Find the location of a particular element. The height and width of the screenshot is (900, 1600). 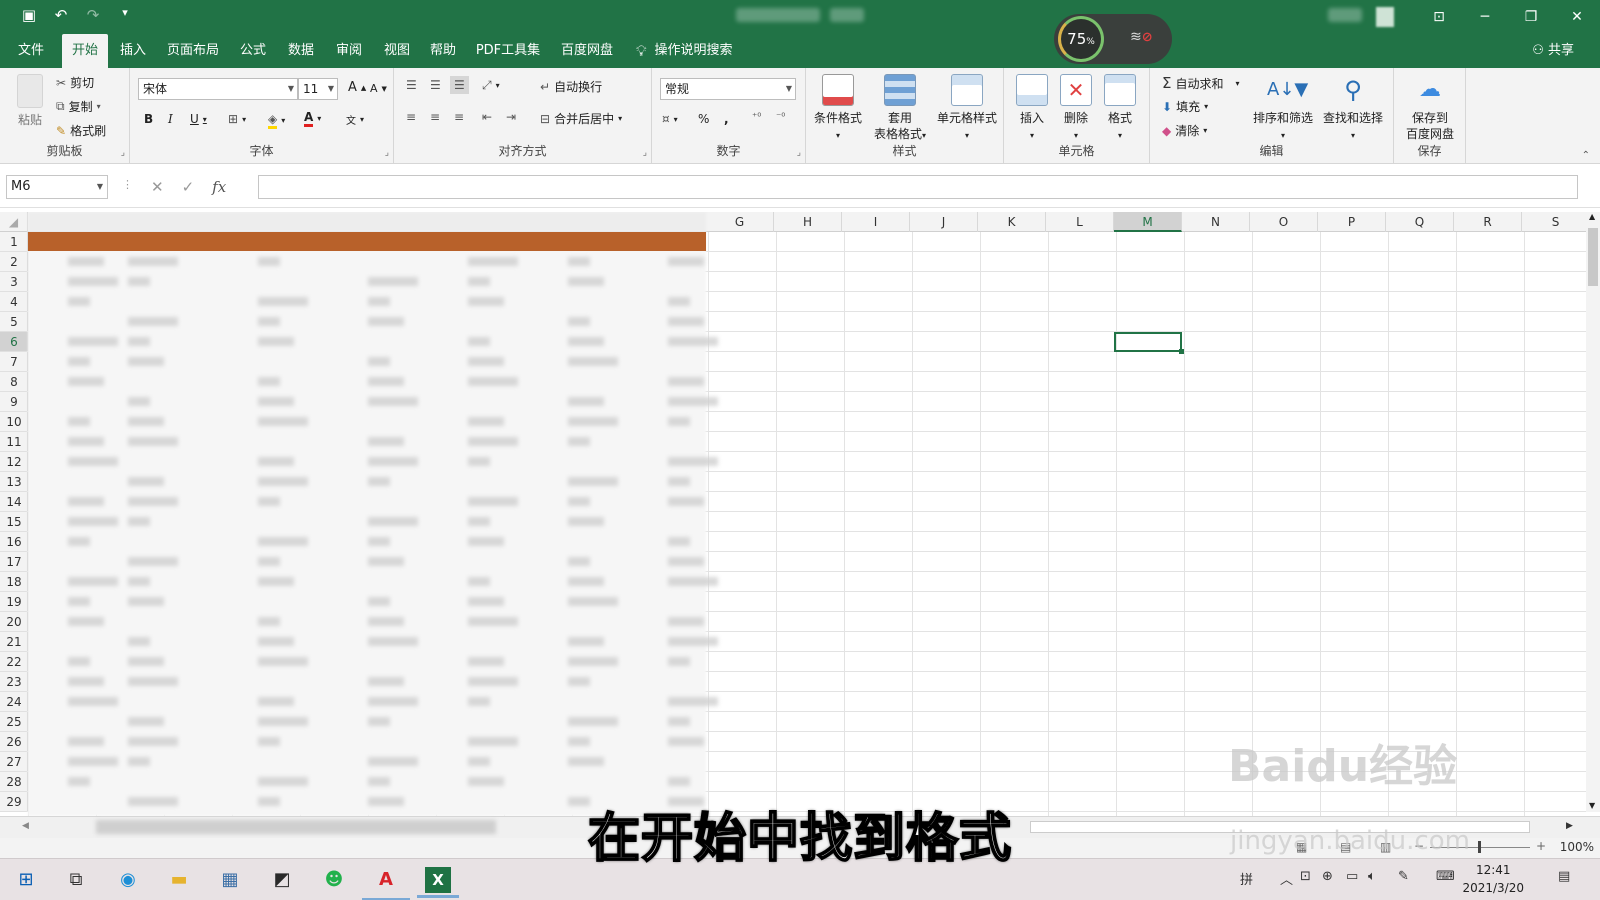

save-to-baidu-button: ☁ 保存到 百度网盘 is located at coordinates (1430, 108).